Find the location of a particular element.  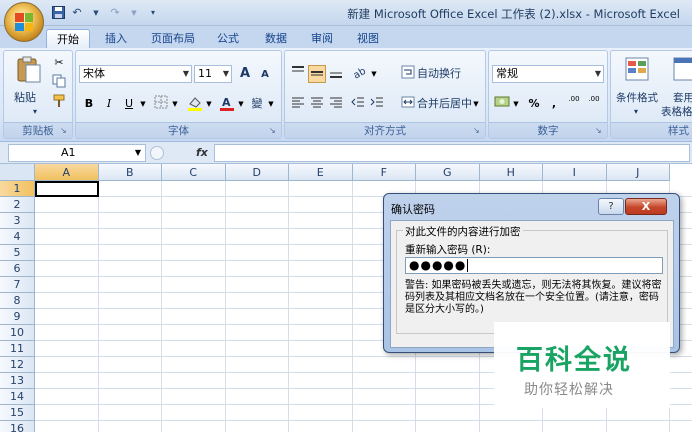

alignment-launcher-icon: ↘ is located at coordinates (477, 130).